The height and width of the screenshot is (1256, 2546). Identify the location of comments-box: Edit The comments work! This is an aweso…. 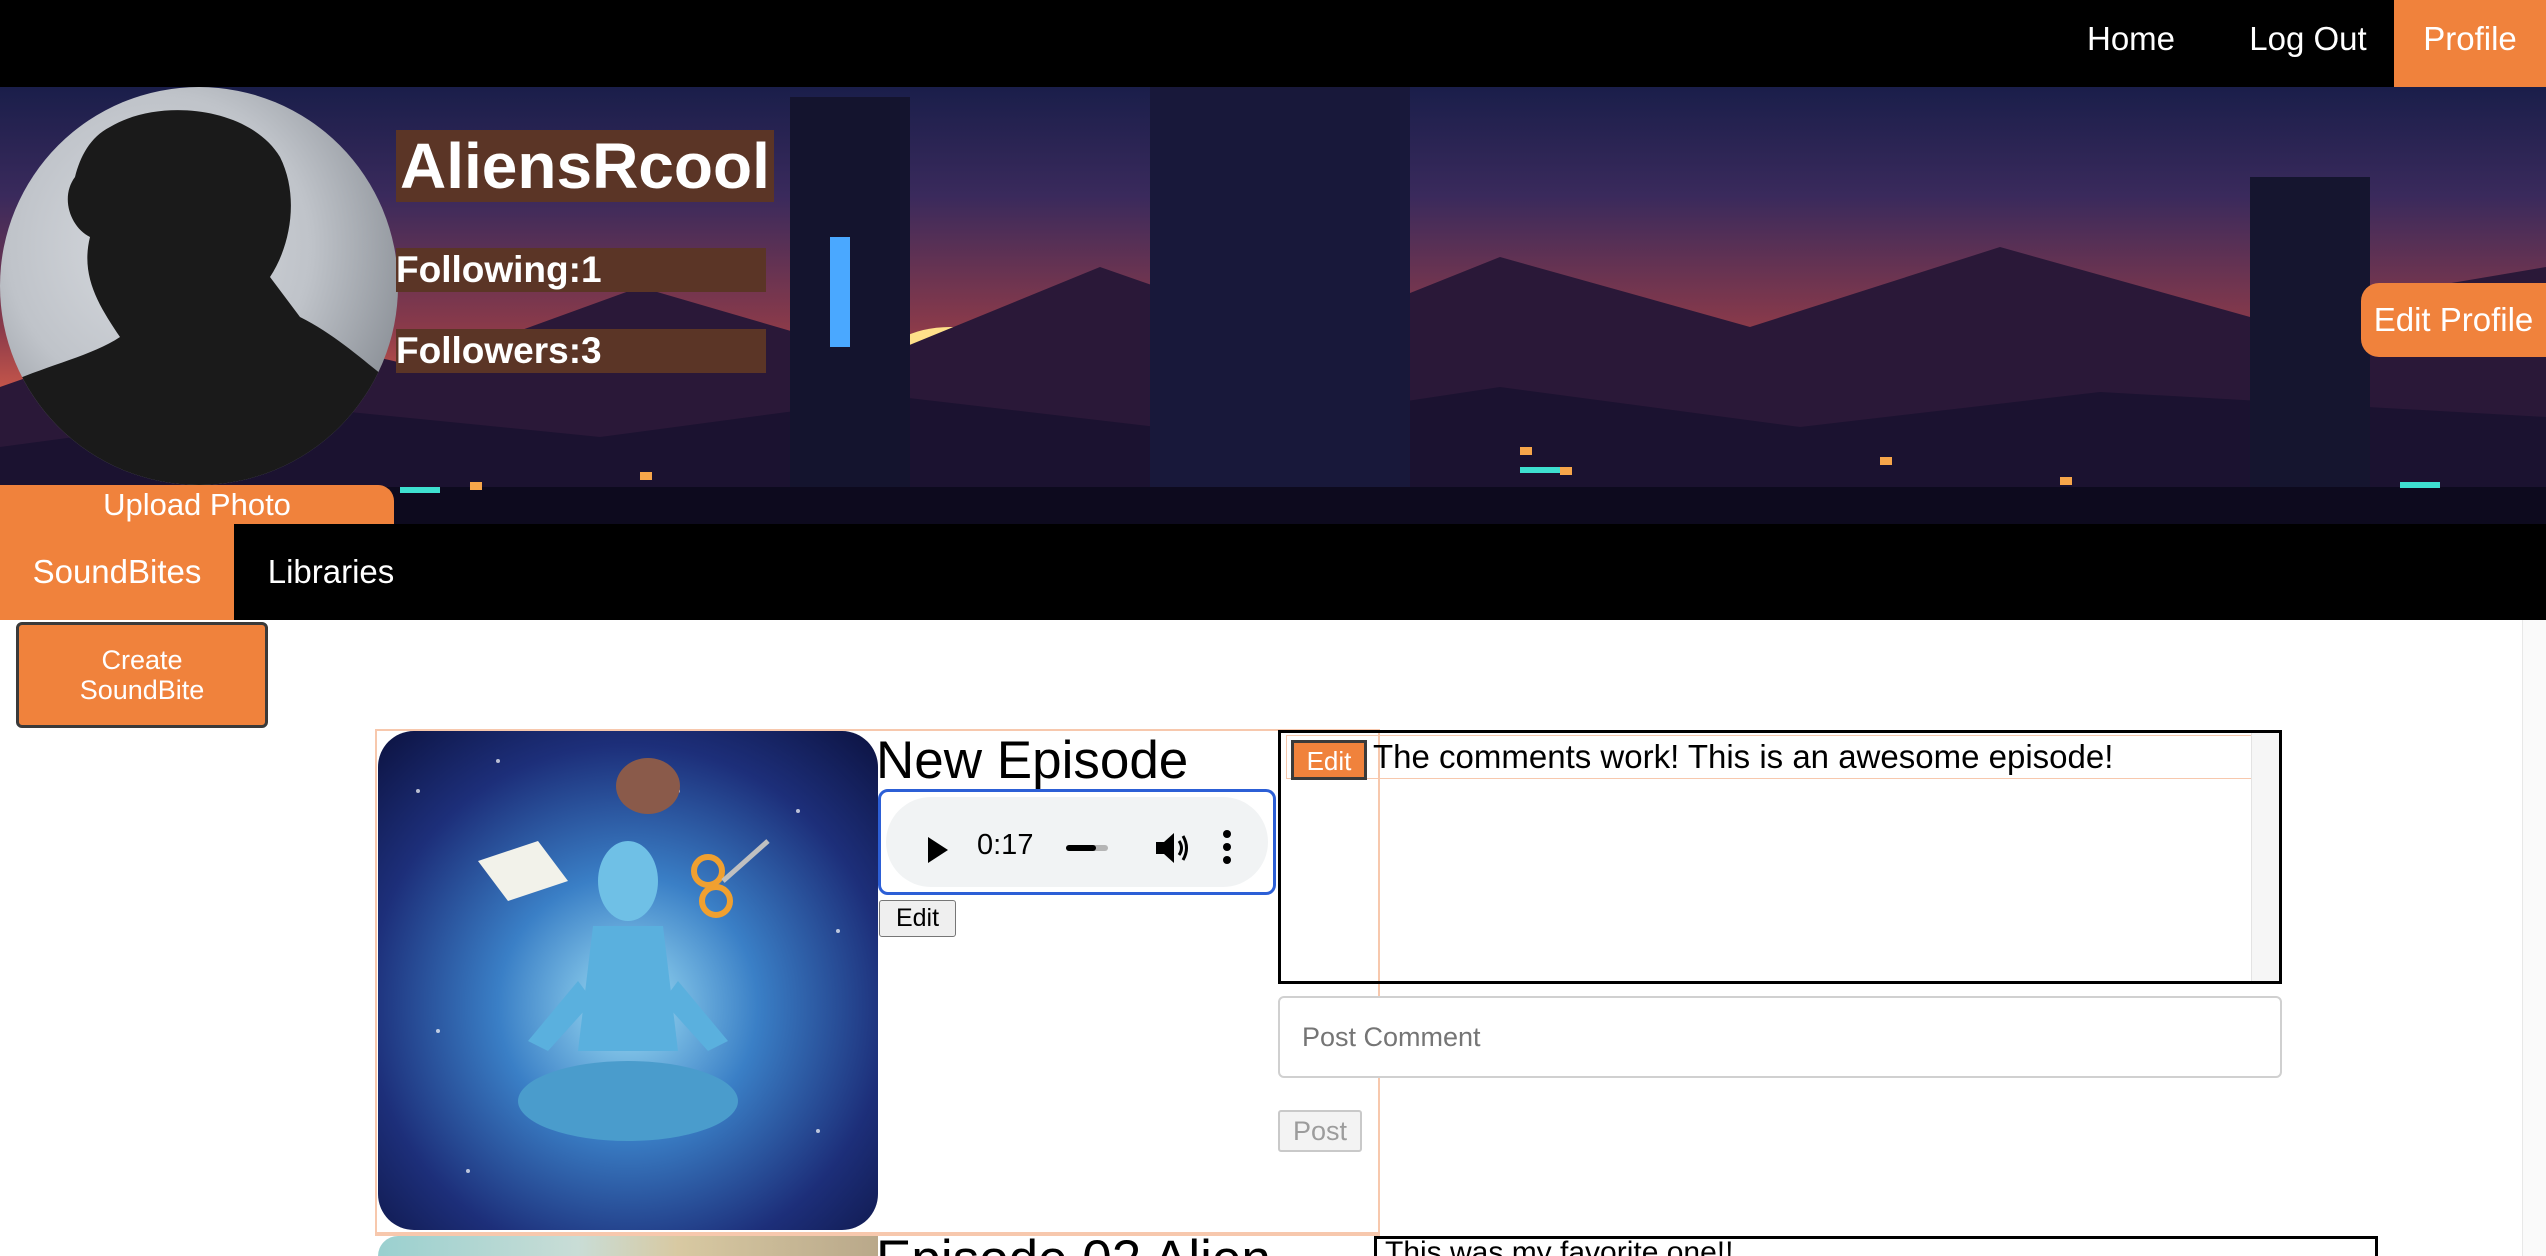
(1780, 857).